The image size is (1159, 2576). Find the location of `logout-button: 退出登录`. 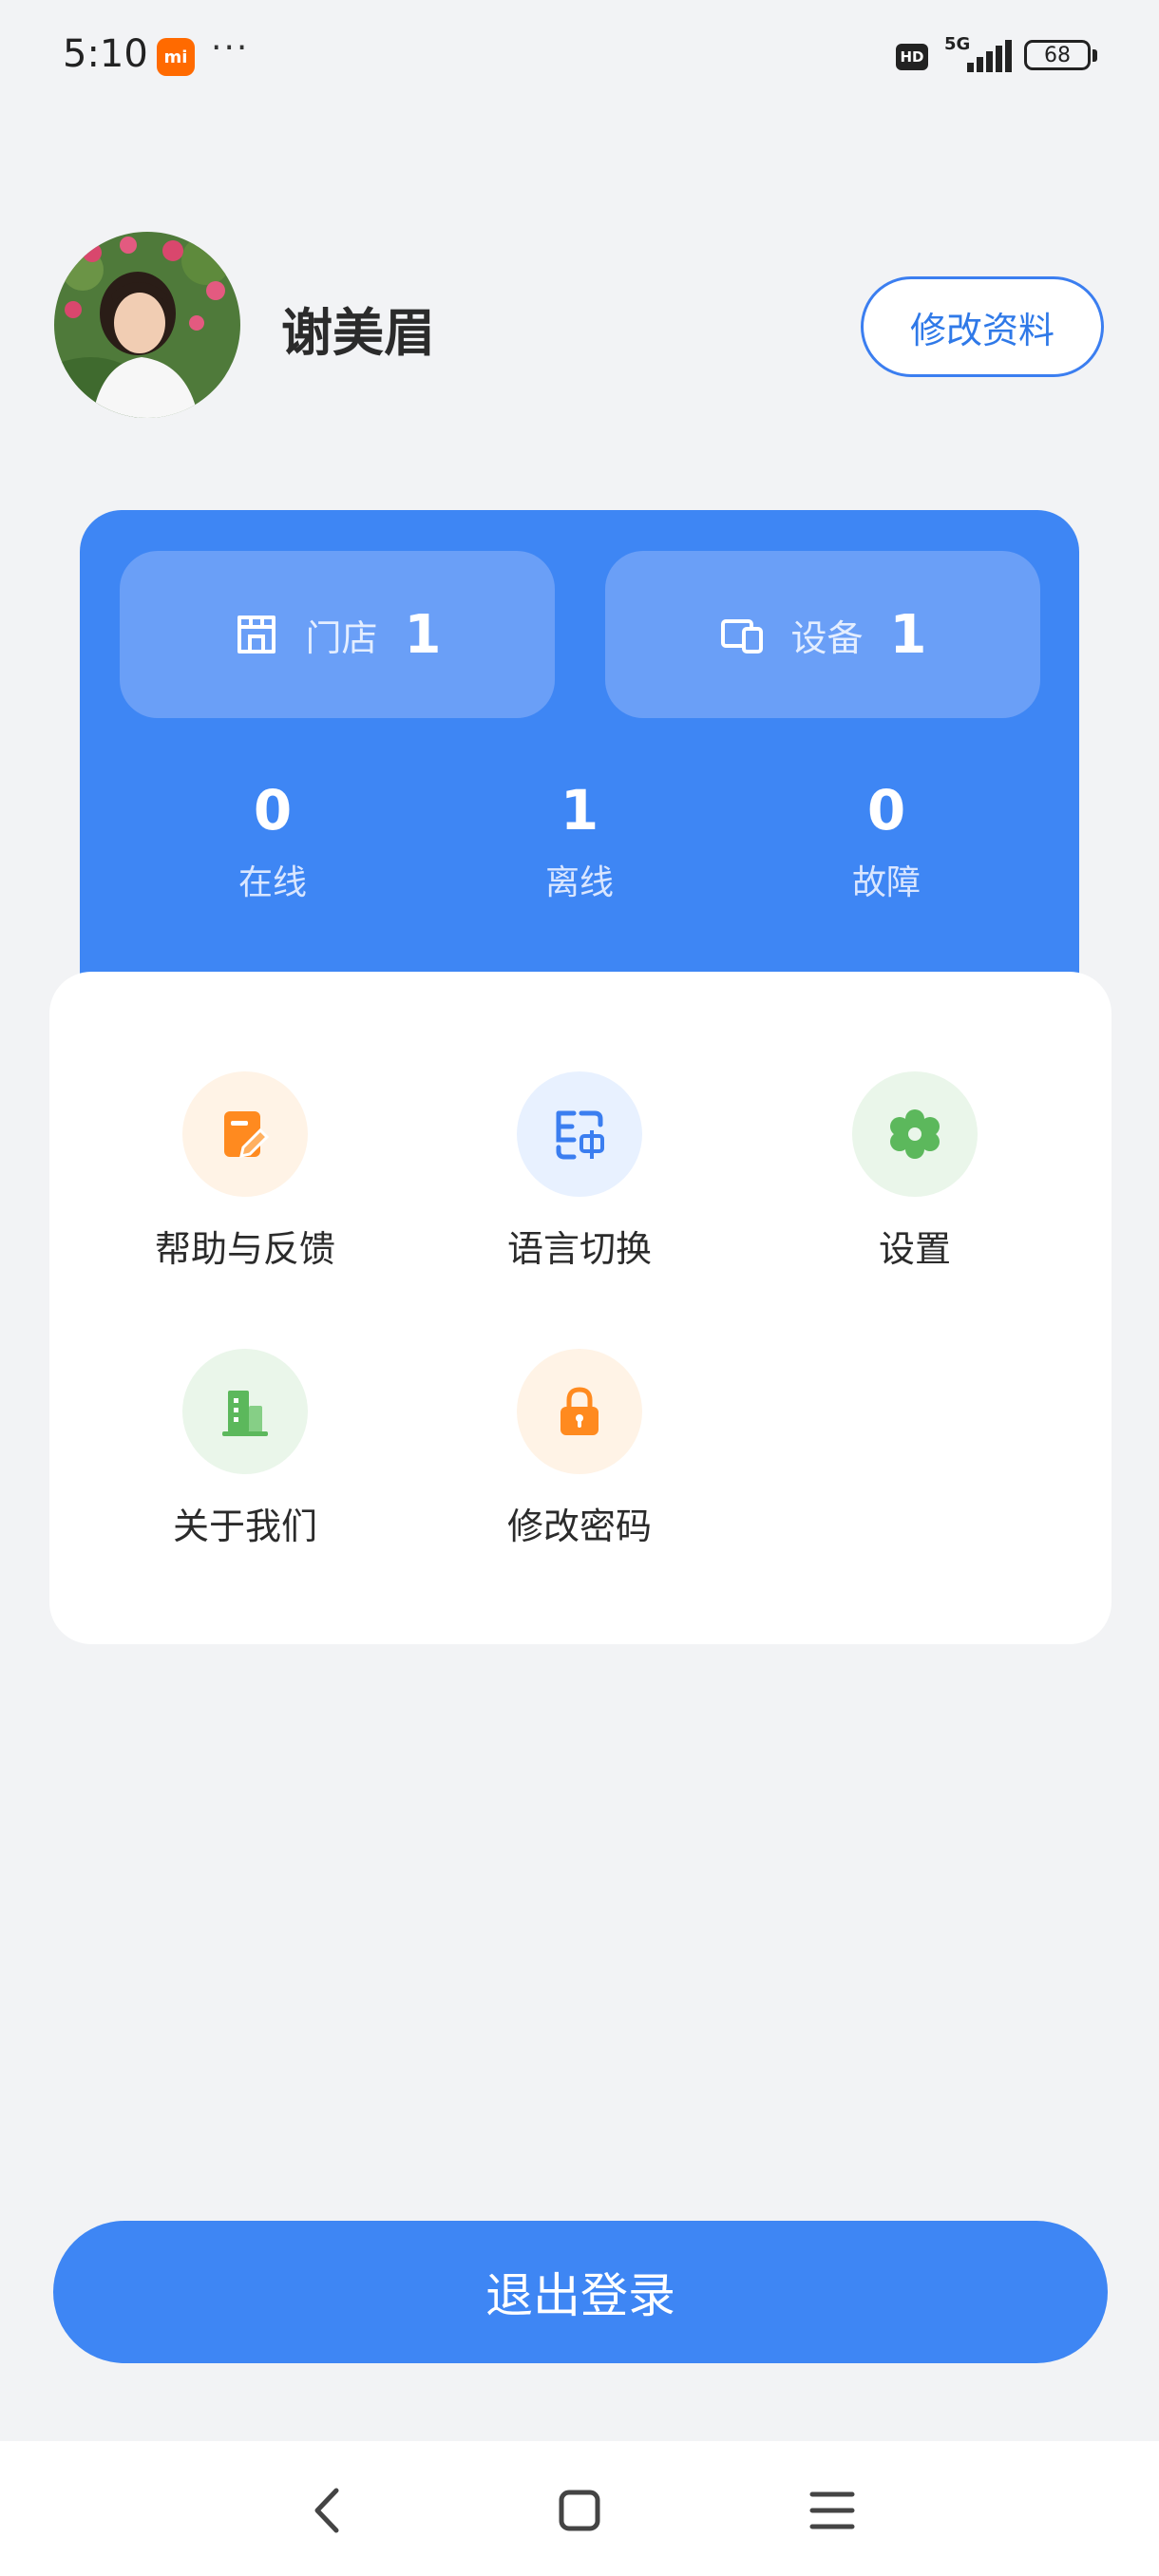

logout-button: 退出登录 is located at coordinates (580, 2292).